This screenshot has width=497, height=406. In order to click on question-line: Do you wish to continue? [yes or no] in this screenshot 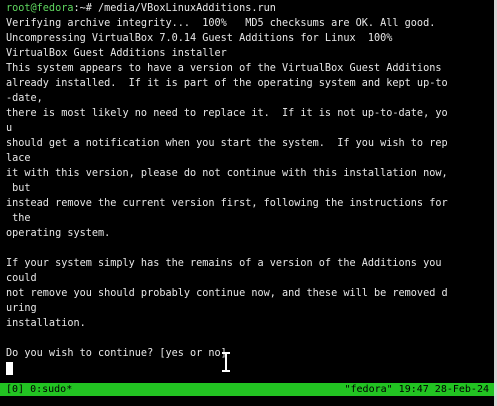, I will do `click(116, 353)`.